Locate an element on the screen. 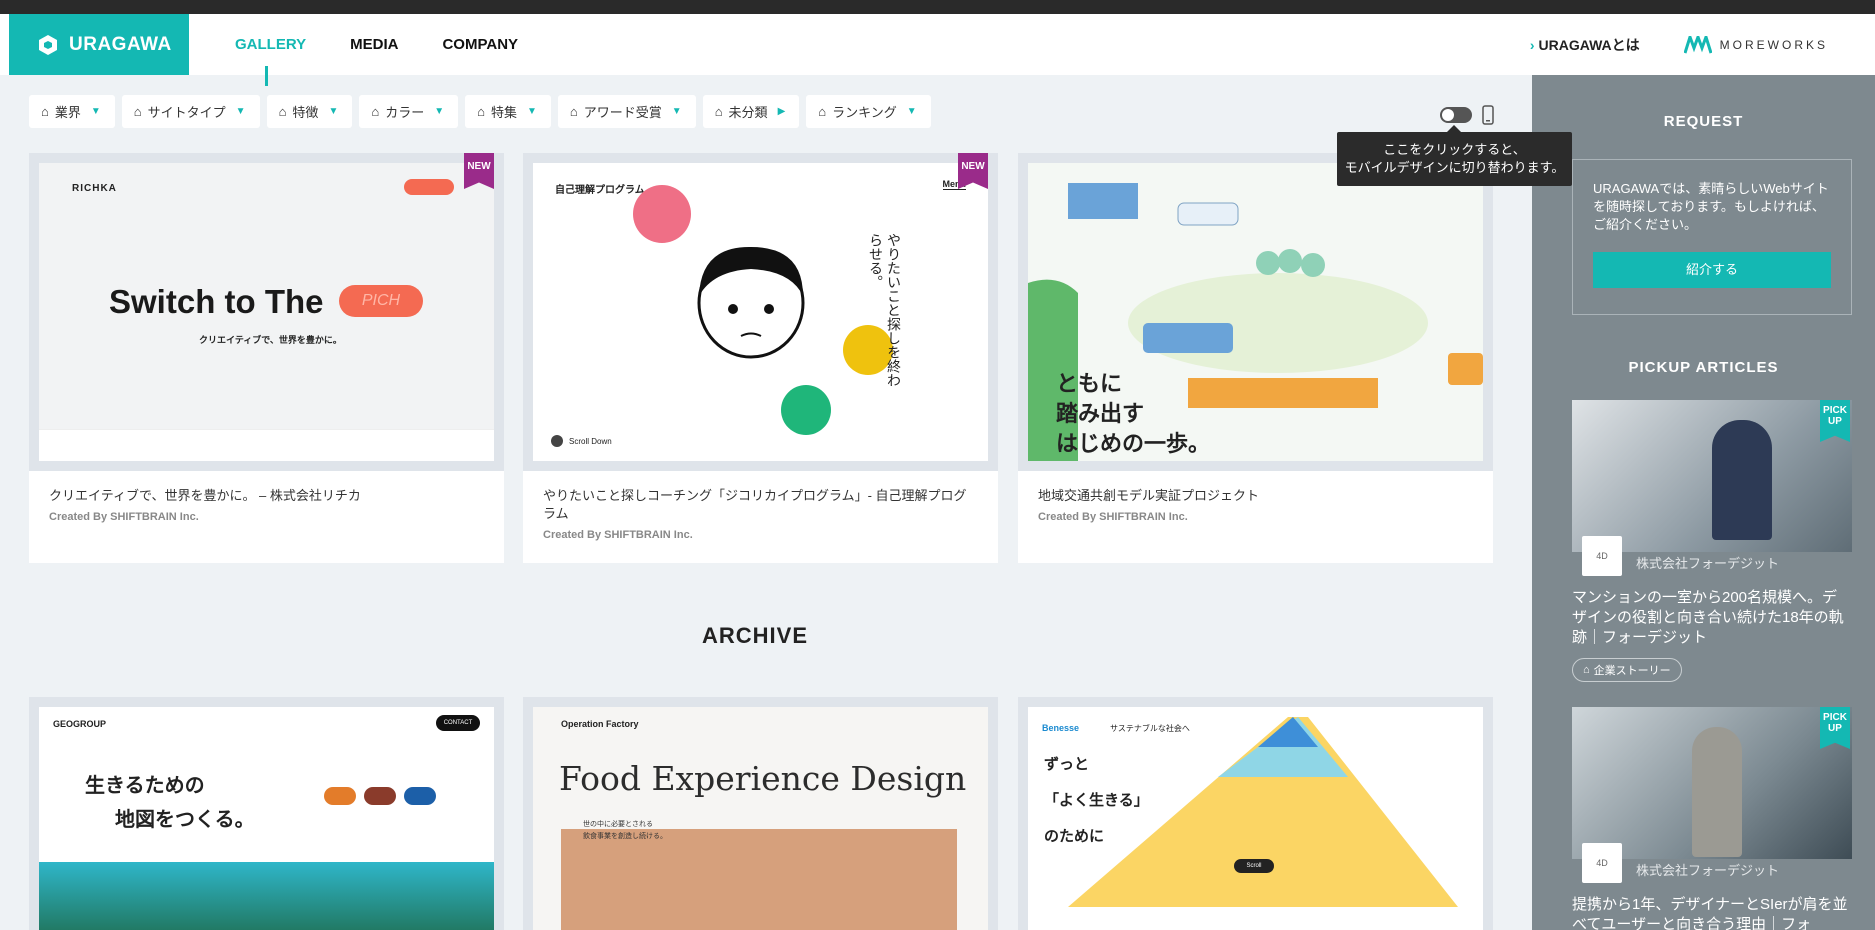  filter-feature: ⌂ 特徴 ▼ is located at coordinates (309, 111).